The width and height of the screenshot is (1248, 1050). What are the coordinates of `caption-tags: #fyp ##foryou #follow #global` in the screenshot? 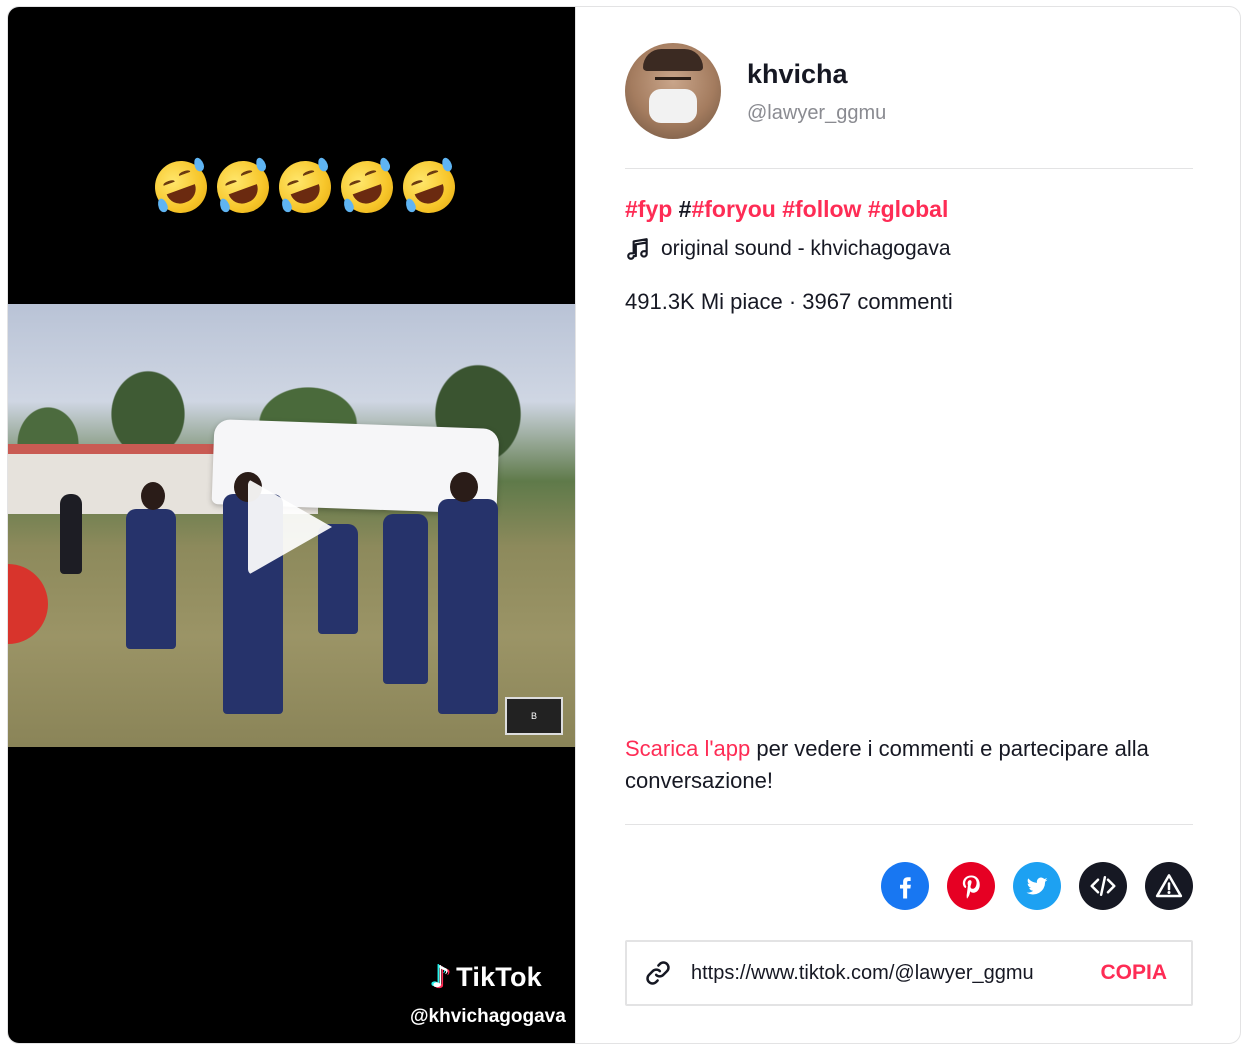 It's located at (786, 209).